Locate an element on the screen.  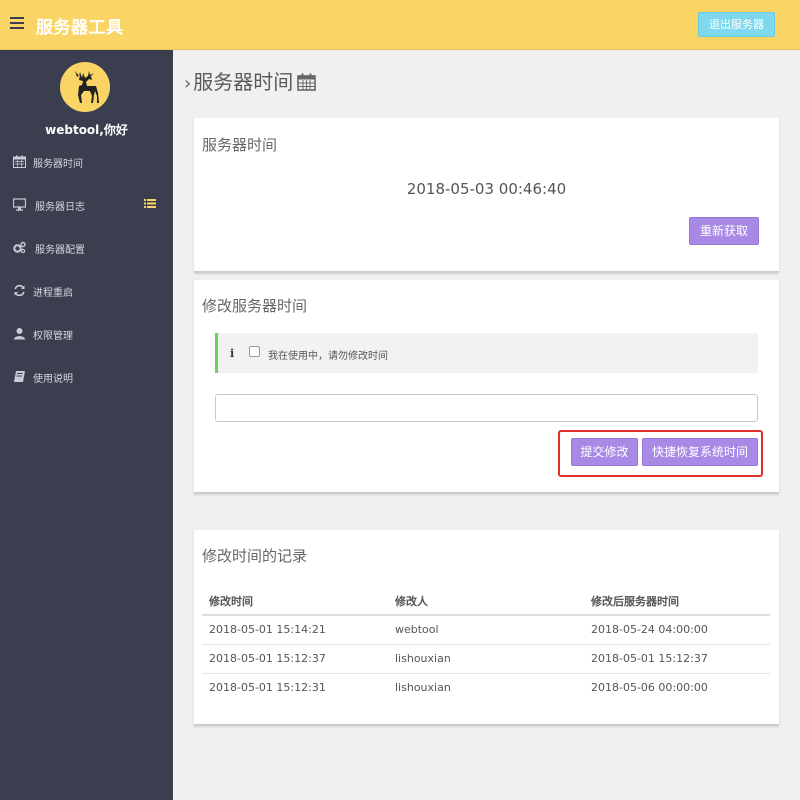
server-time-panel: 服务器时间 2018-05-03 00:46:40 重新获取 is located at coordinates (486, 195).